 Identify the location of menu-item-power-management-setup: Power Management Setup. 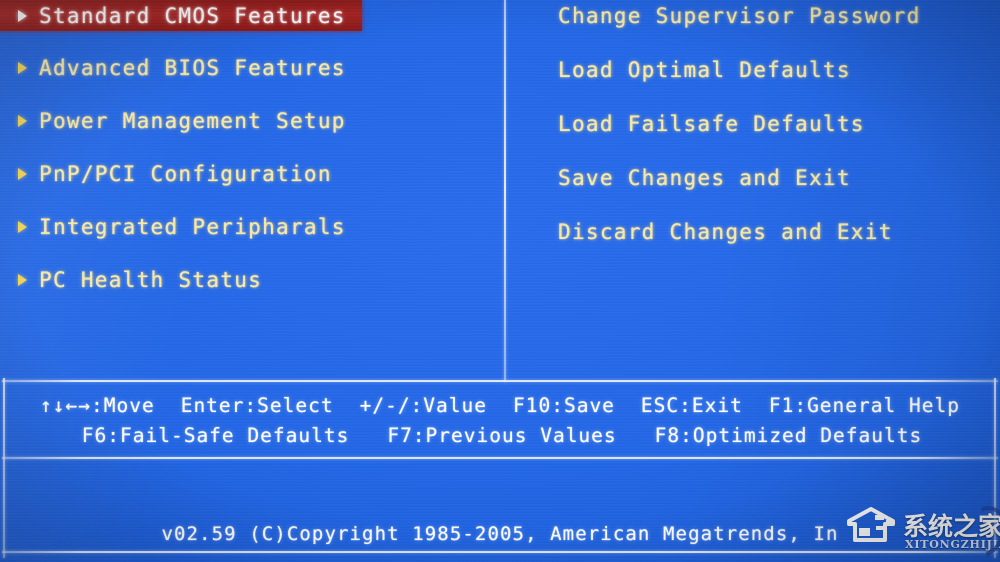
(250, 121).